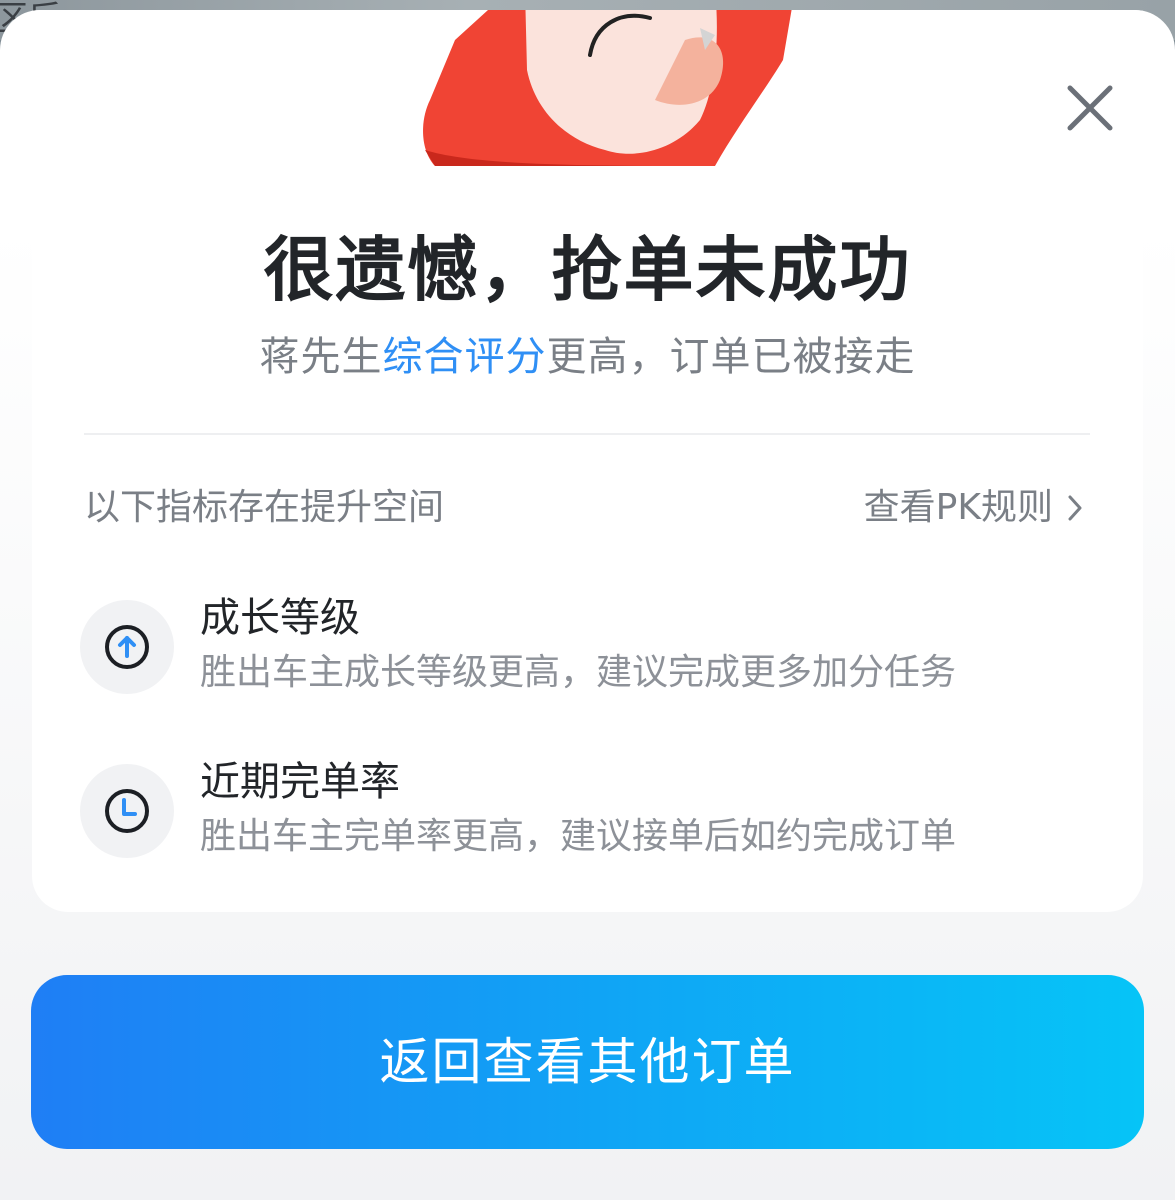 This screenshot has width=1175, height=1200. Describe the element at coordinates (578, 836) in the screenshot. I see `metric-description: 胜出车主完单率更高，建议接单后如约完成订单` at that location.